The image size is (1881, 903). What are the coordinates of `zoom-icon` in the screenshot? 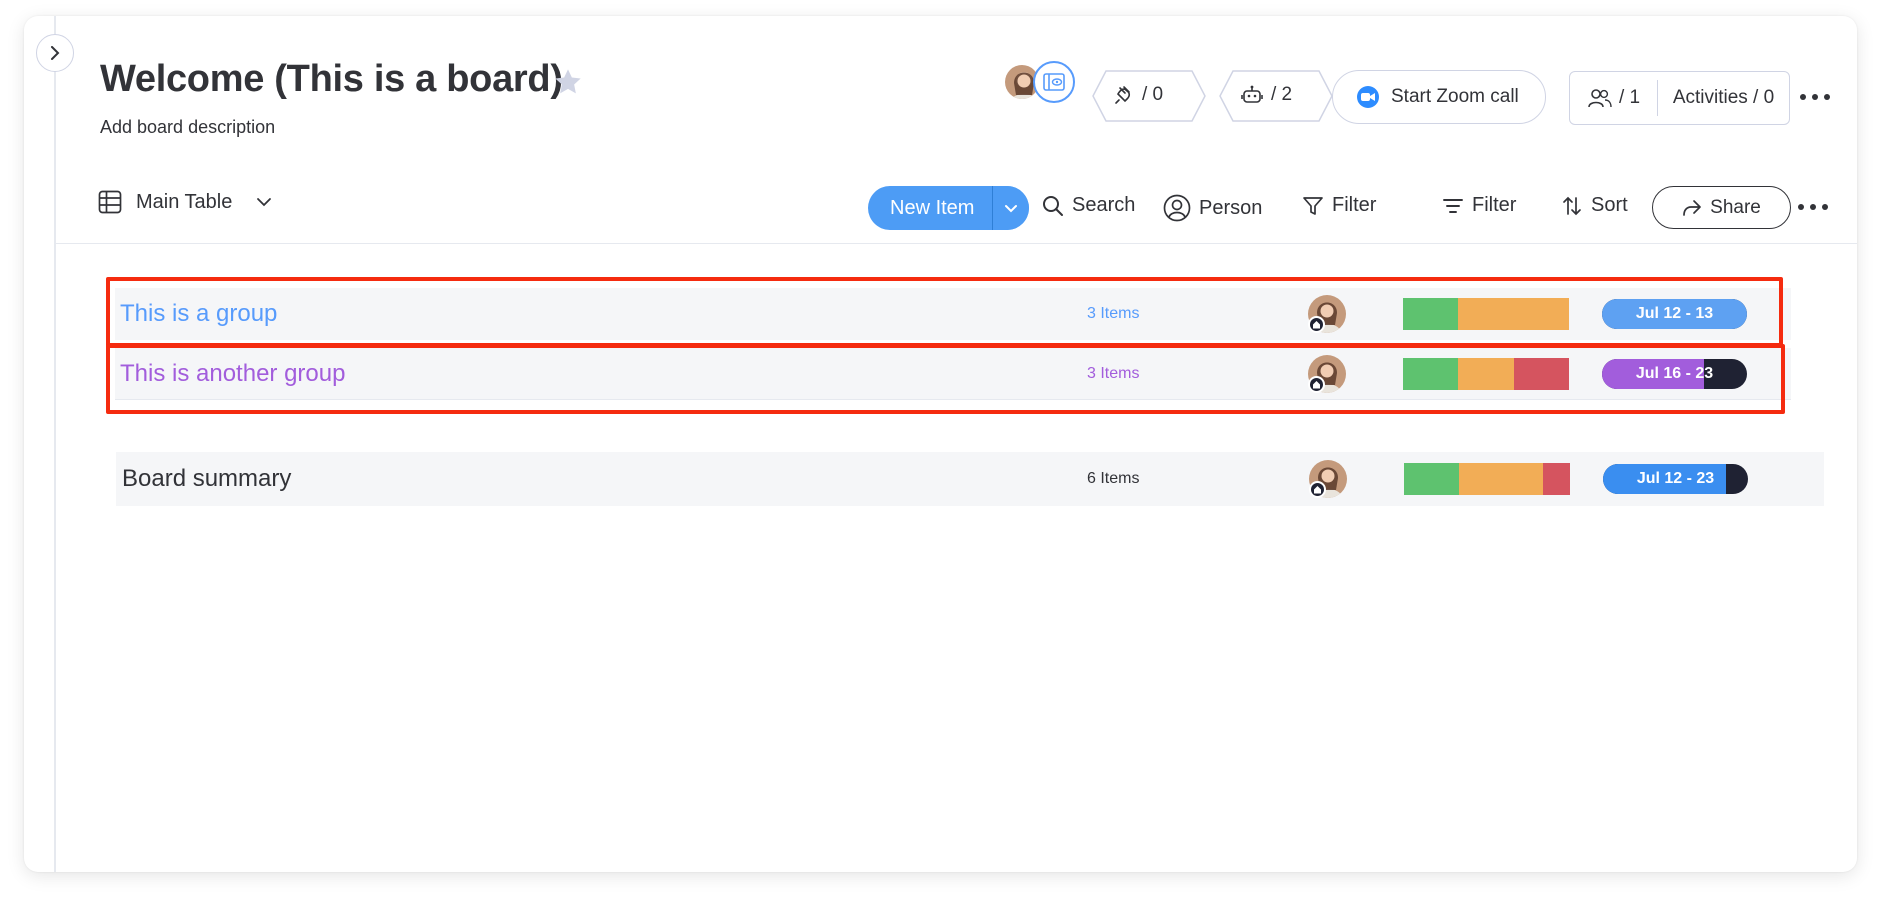 It's located at (1368, 97).